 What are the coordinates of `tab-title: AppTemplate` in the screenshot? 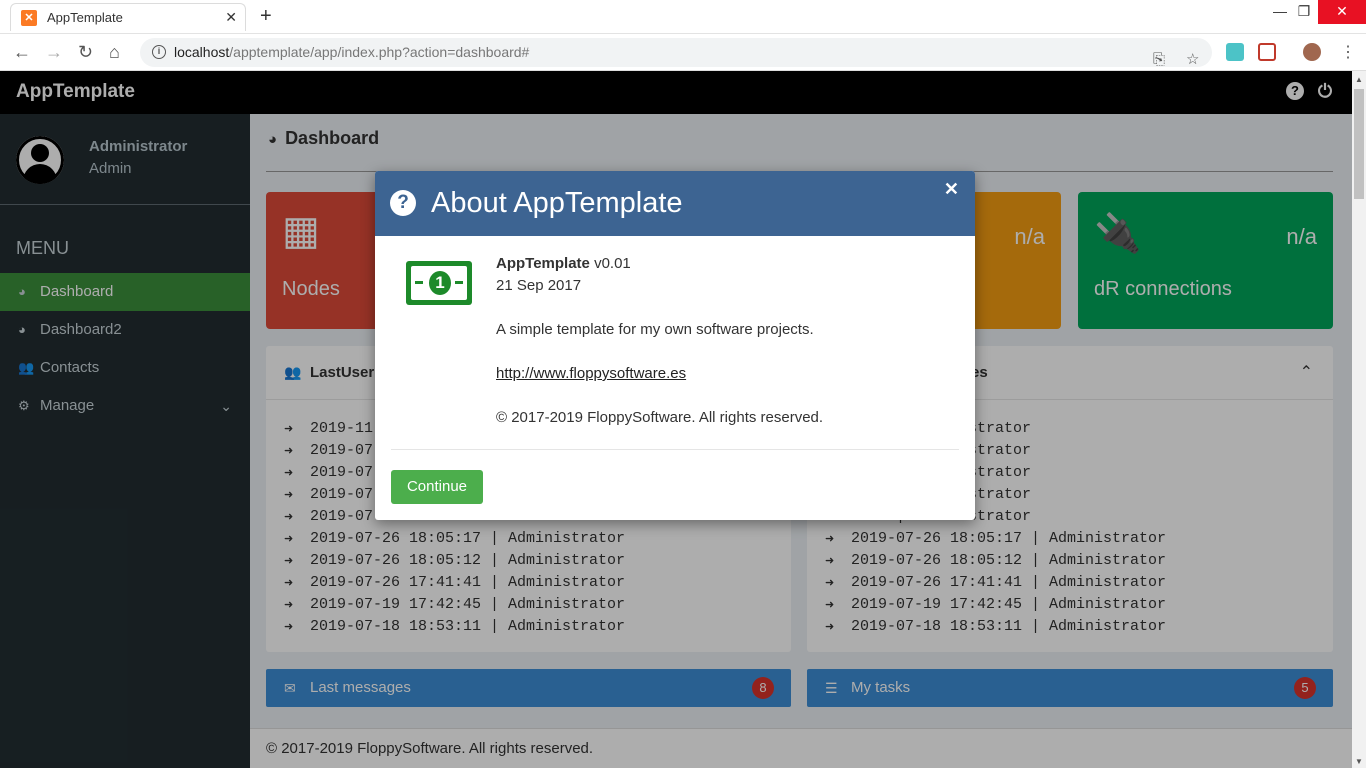 It's located at (85, 17).